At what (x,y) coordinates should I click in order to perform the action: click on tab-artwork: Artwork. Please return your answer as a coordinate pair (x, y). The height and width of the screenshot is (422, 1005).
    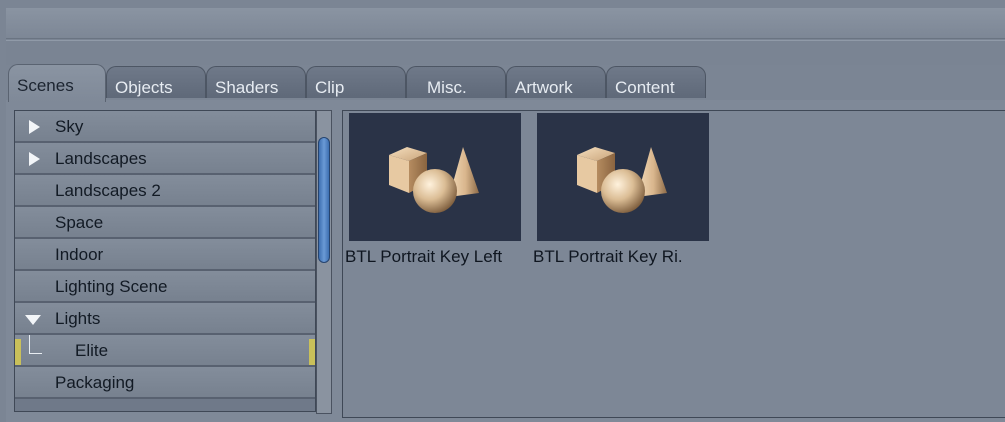
    Looking at the image, I should click on (556, 82).